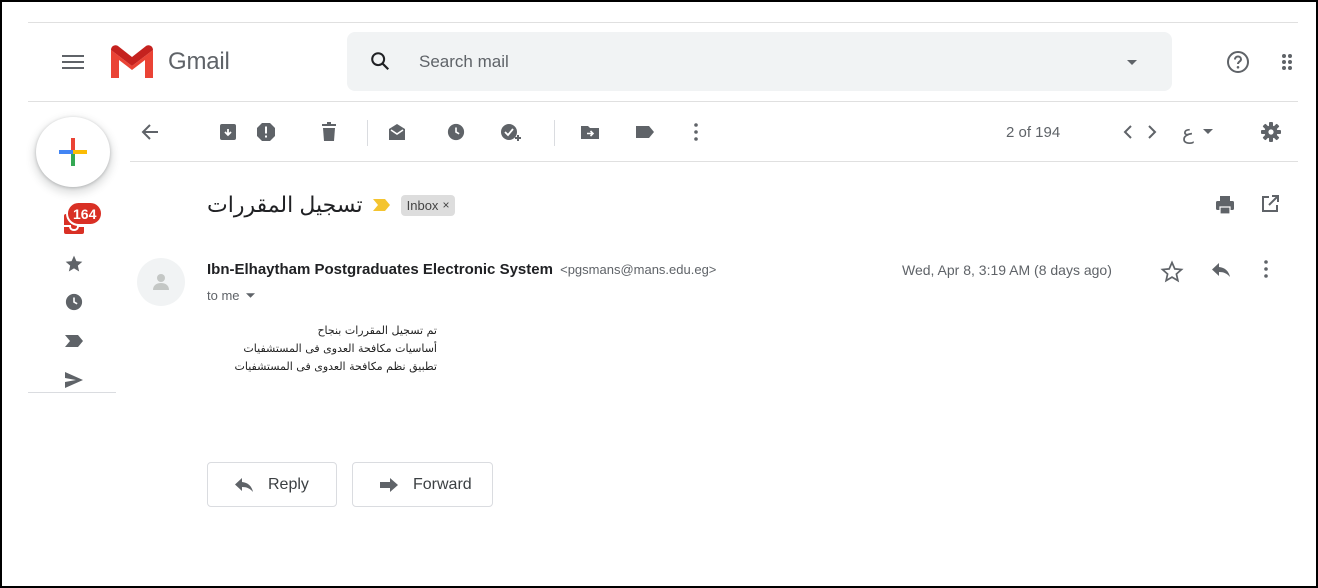  I want to click on arrow-back-icon, so click(149, 132).